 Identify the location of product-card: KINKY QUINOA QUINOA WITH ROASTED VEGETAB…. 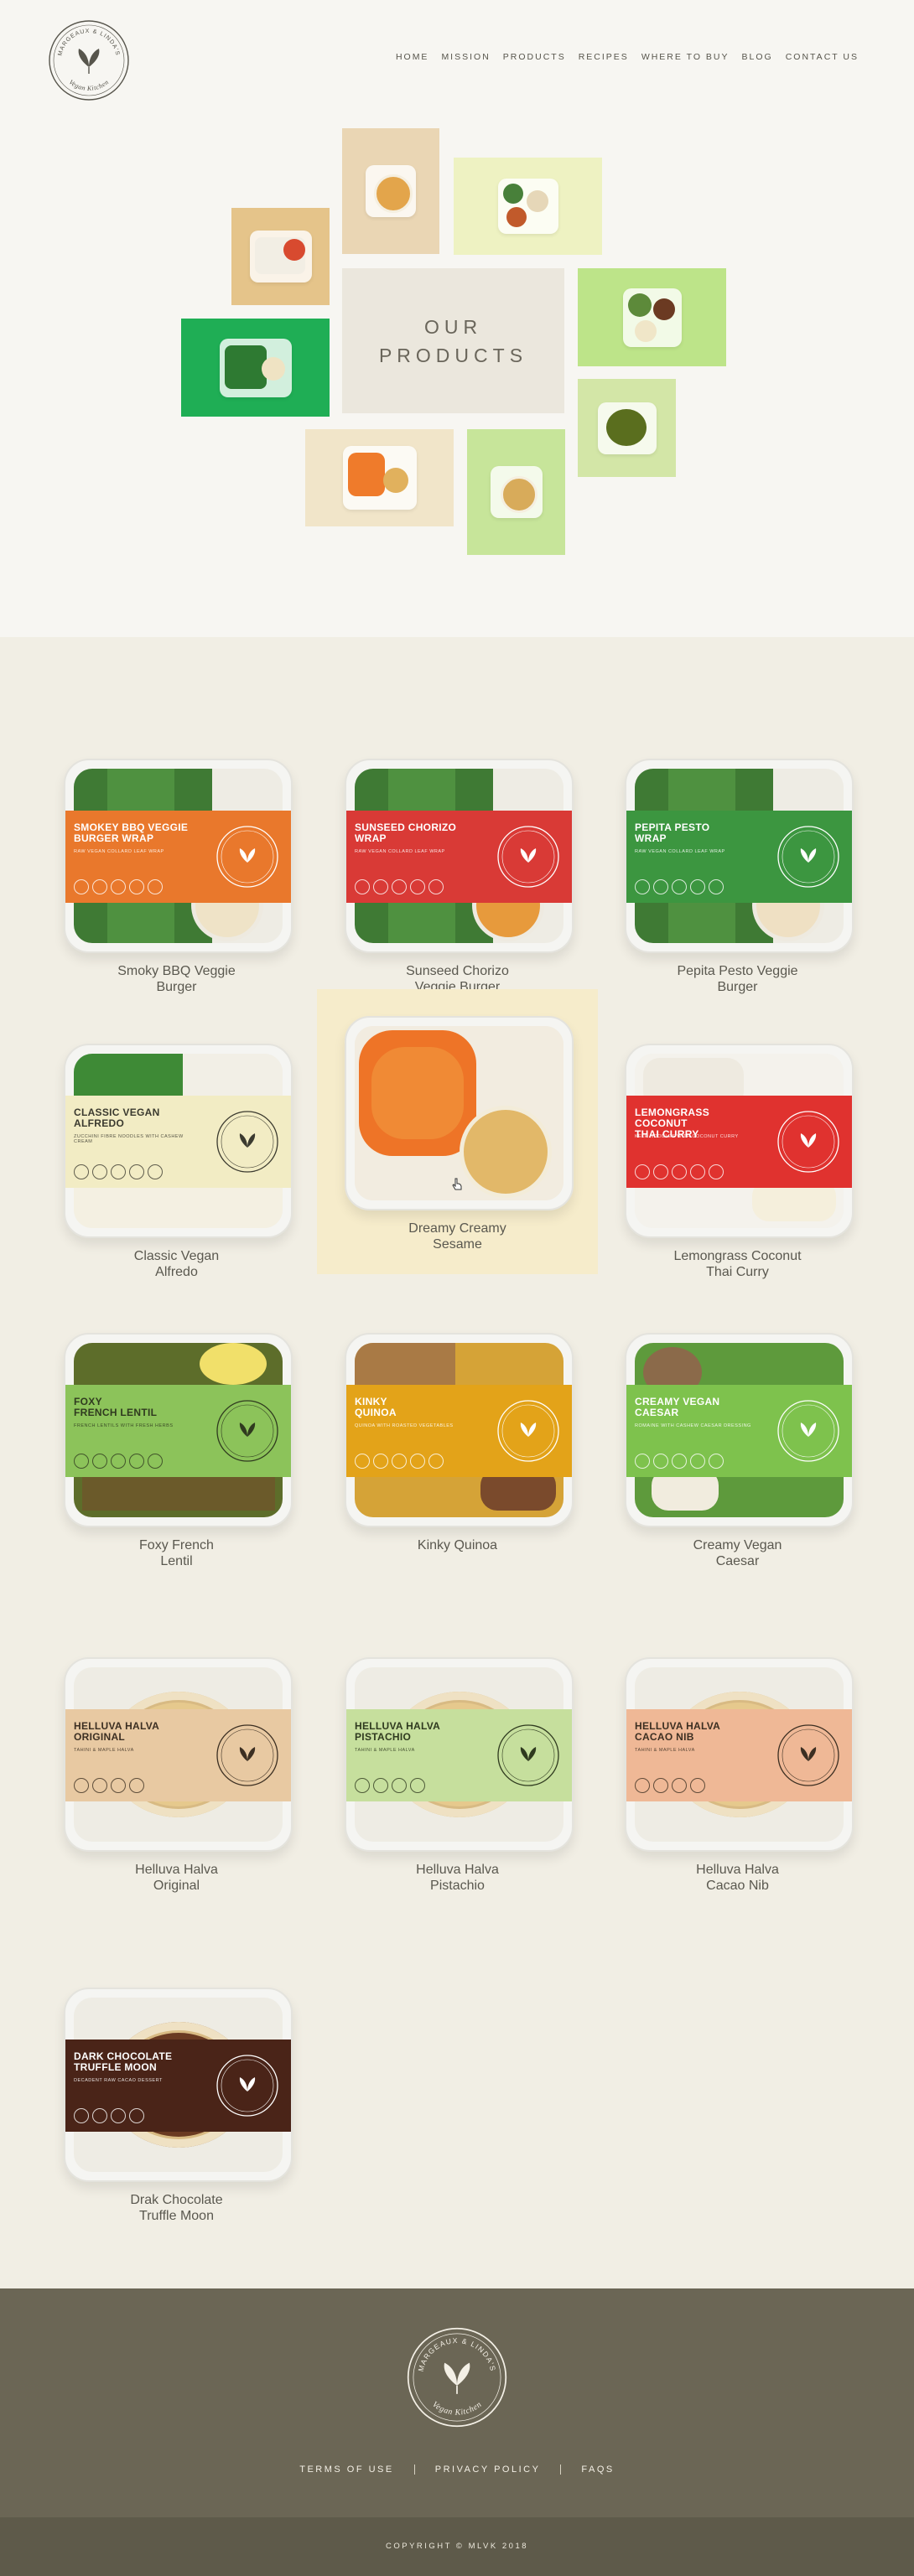
(457, 1454).